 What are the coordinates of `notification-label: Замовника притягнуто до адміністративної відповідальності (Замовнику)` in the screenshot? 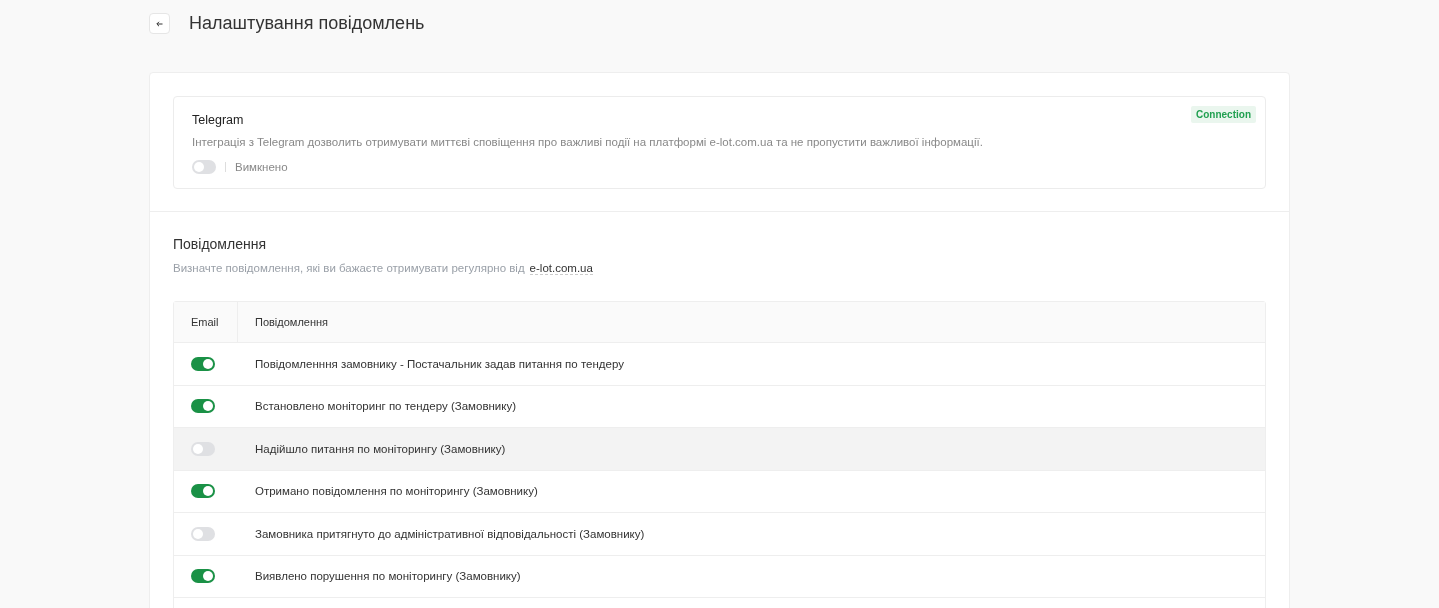 It's located at (450, 533).